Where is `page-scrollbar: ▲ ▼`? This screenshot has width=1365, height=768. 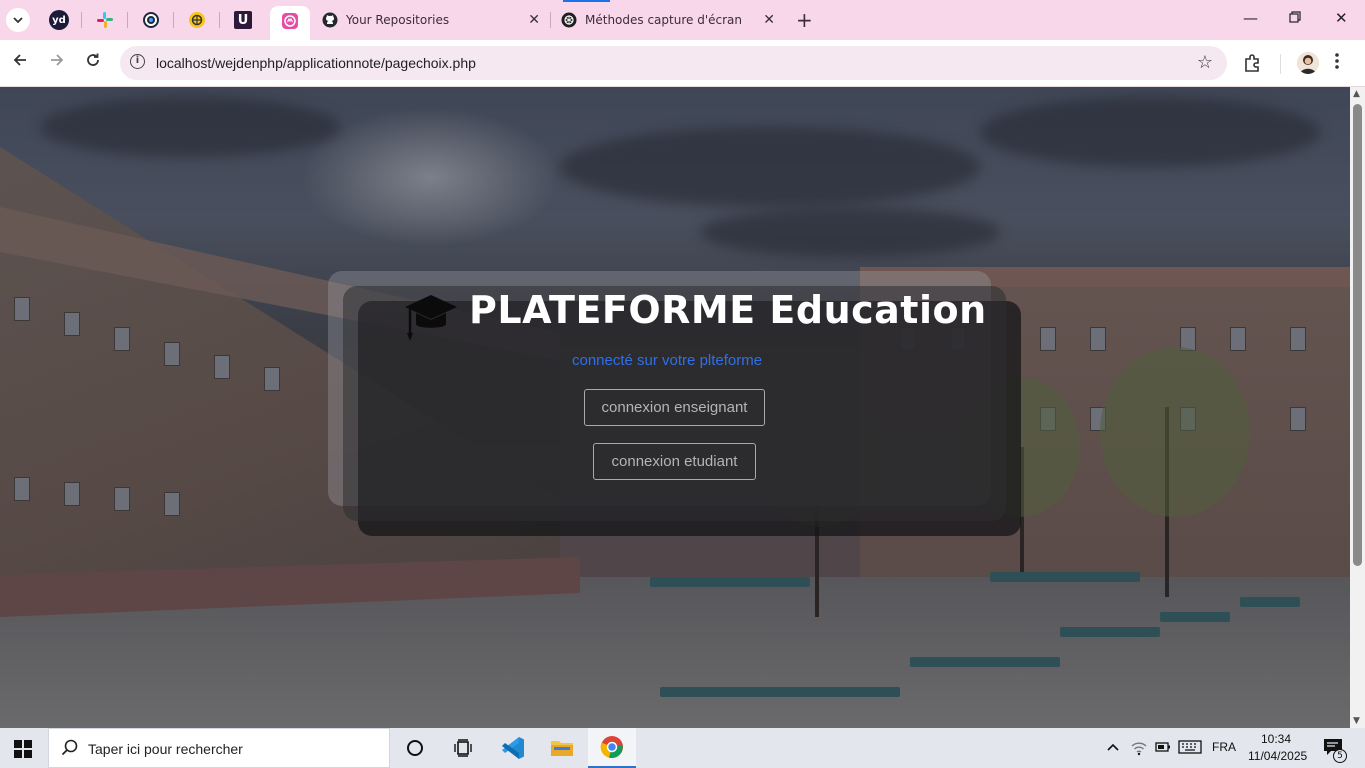
page-scrollbar: ▲ ▼ is located at coordinates (1357, 407).